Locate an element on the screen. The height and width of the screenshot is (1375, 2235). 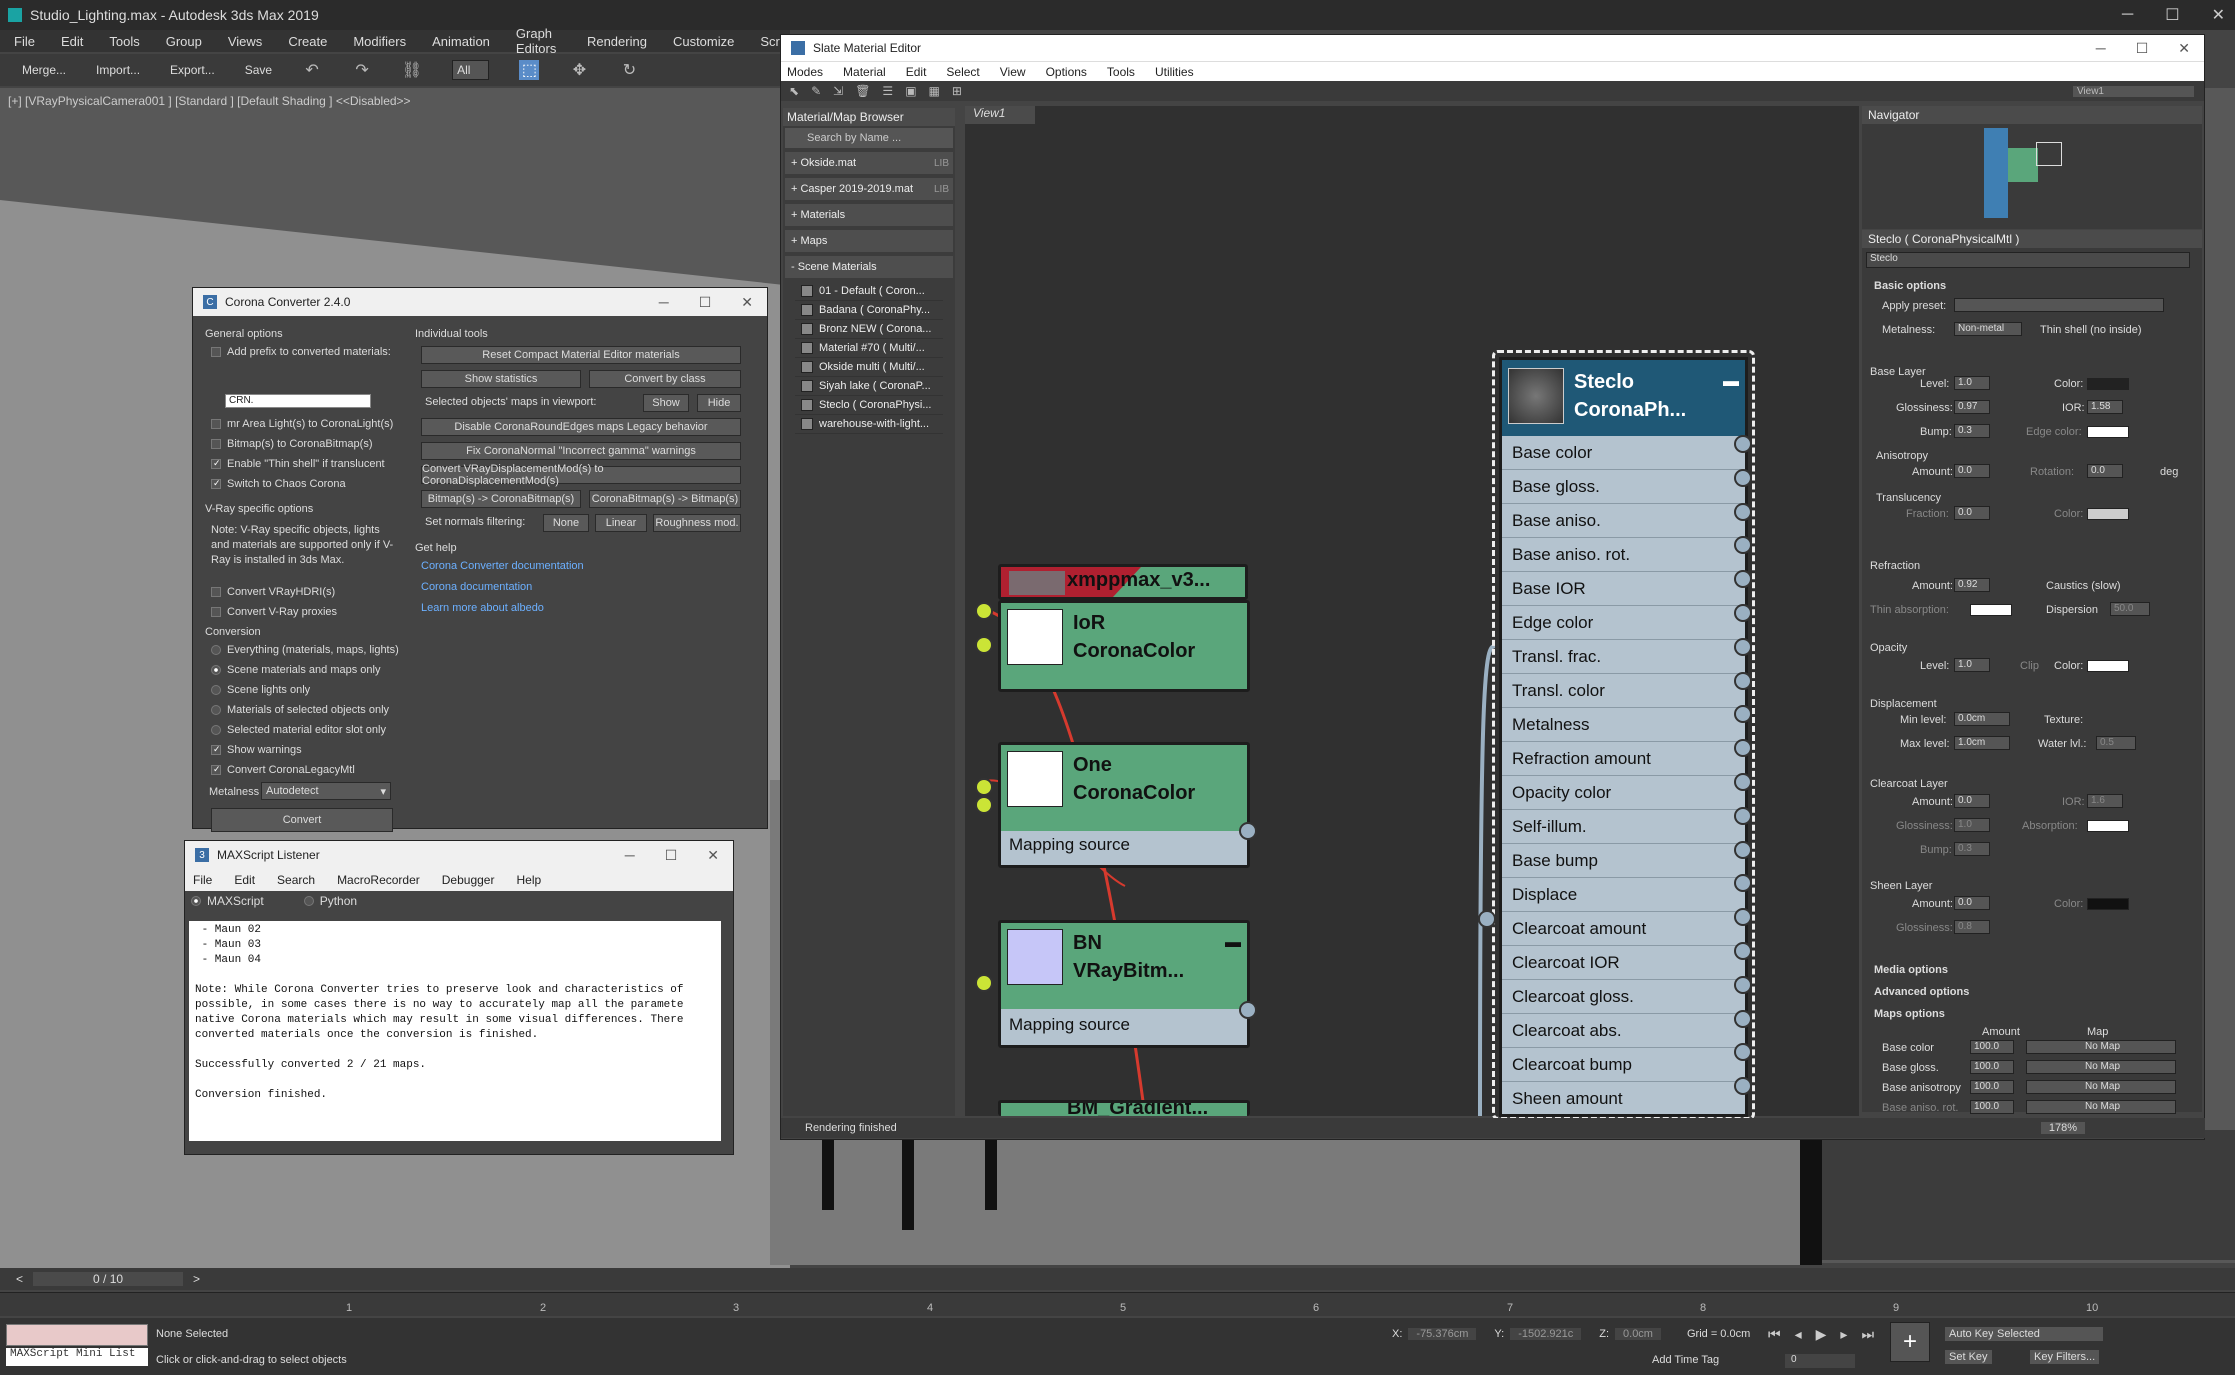
z-field: 0.0cm is located at coordinates (1638, 1334).